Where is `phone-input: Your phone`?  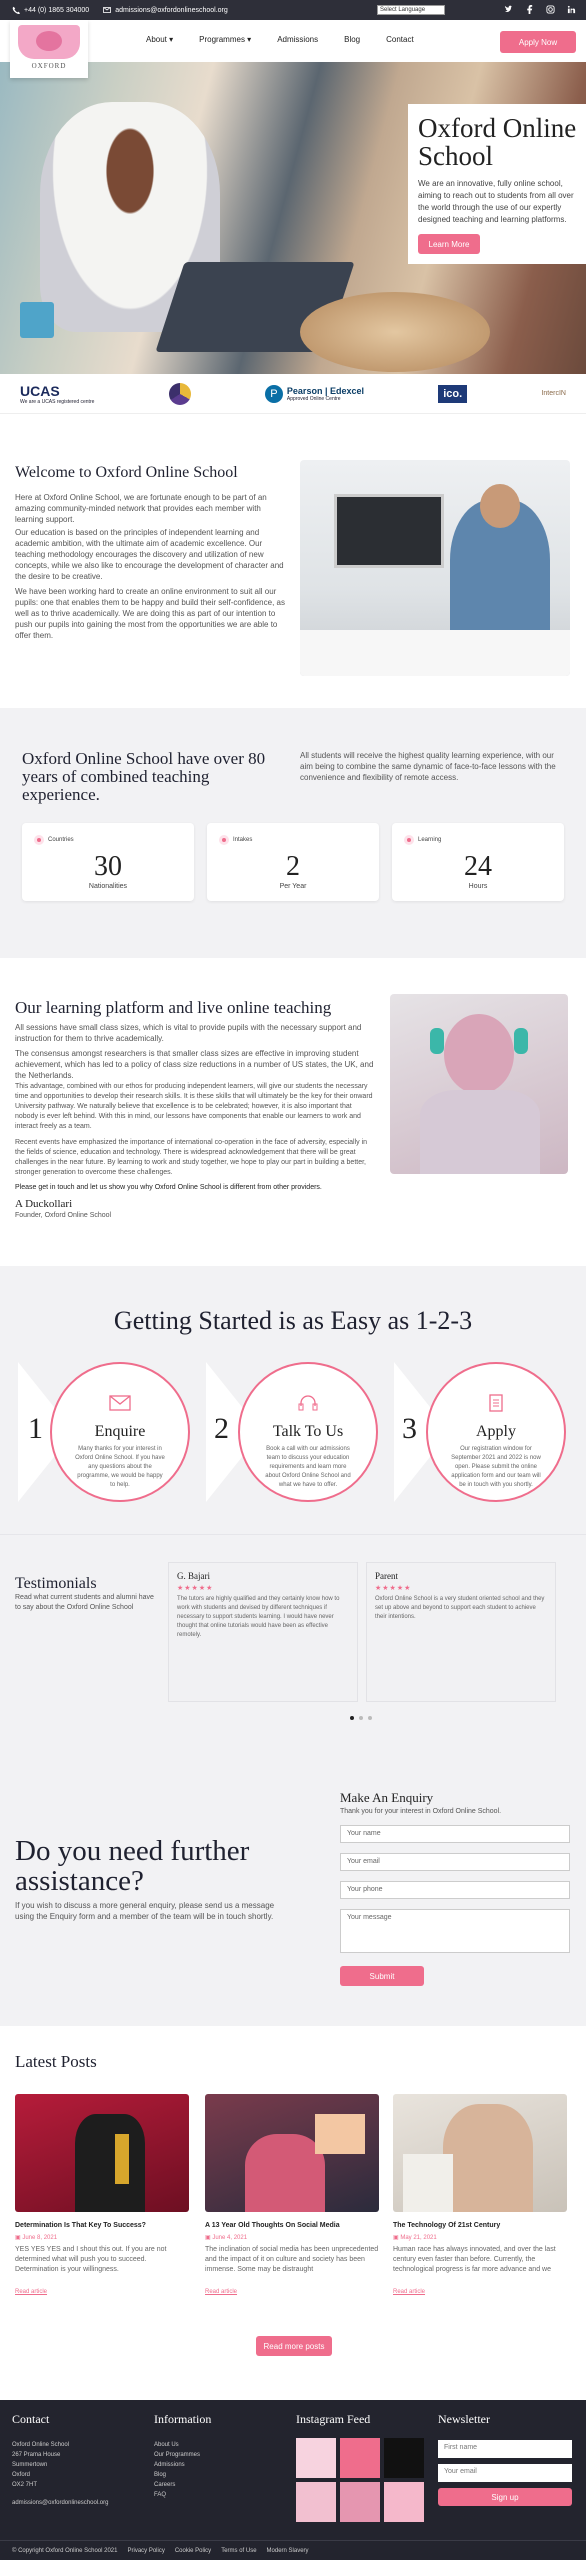
phone-input: Your phone is located at coordinates (455, 1890).